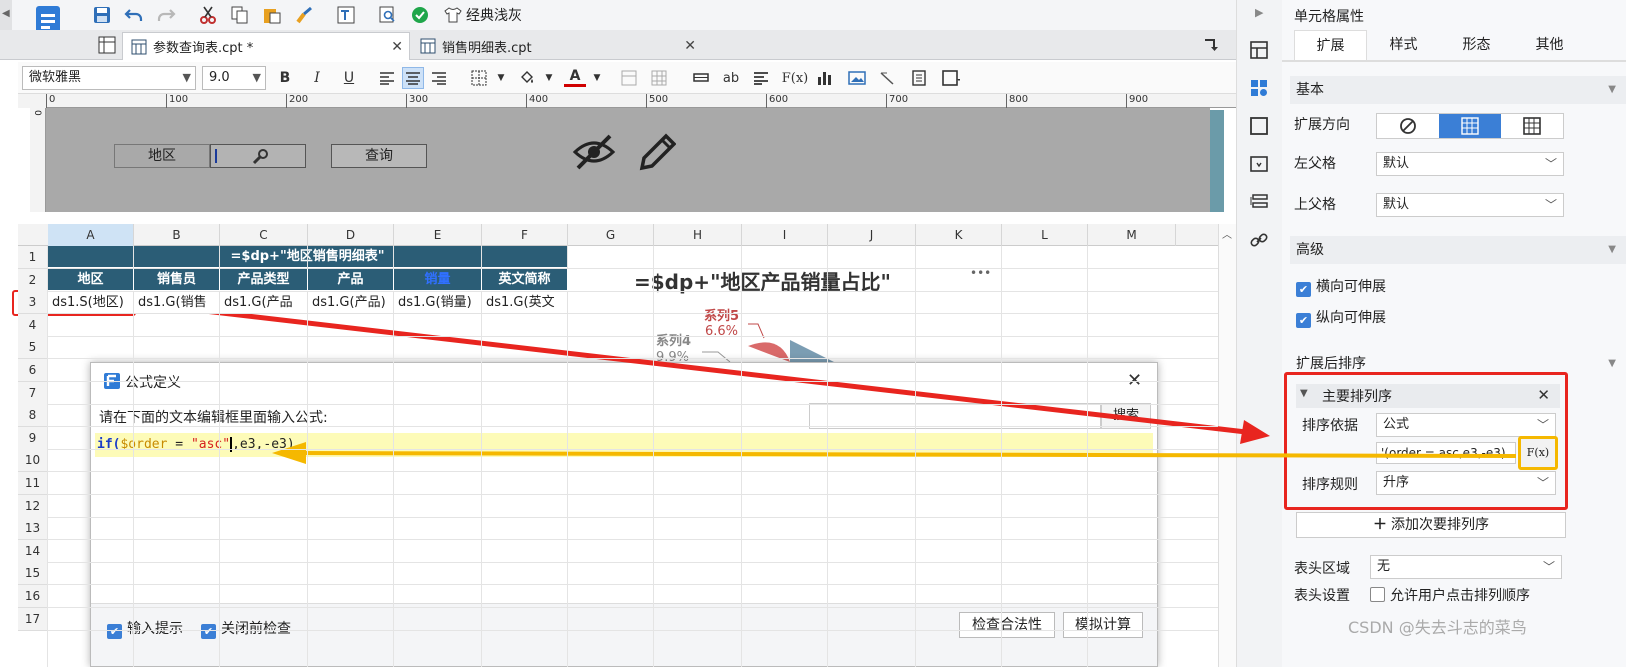 This screenshot has width=1626, height=667. Describe the element at coordinates (33, 506) in the screenshot. I see `row-header-12: 12` at that location.